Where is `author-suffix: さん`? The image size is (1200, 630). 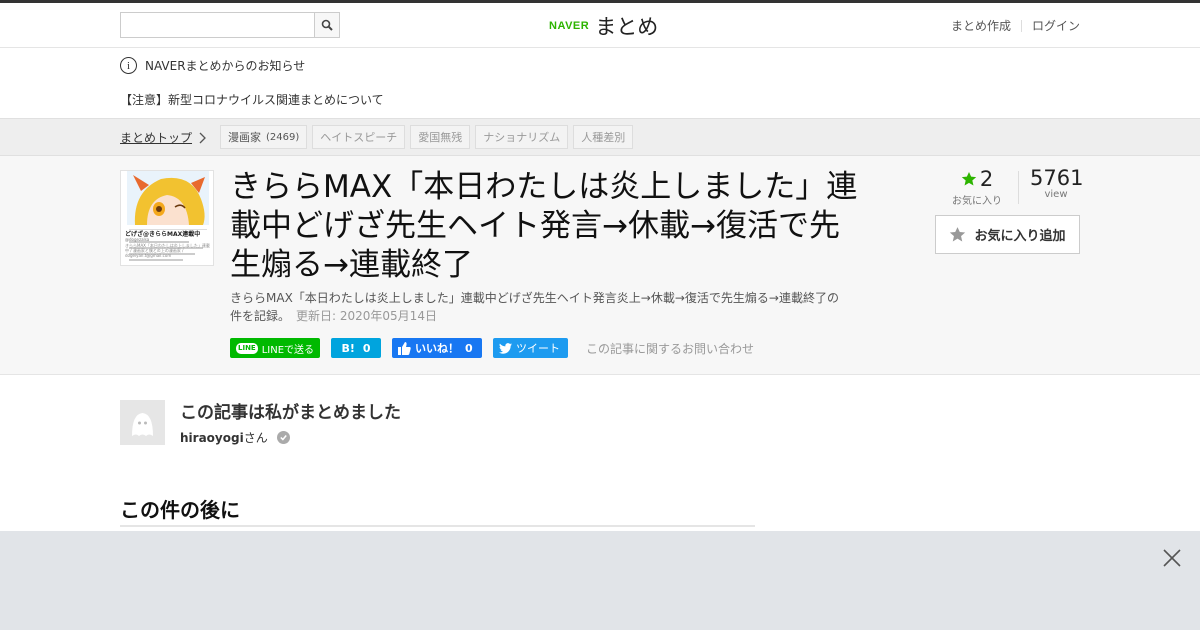
author-suffix: さん is located at coordinates (255, 438).